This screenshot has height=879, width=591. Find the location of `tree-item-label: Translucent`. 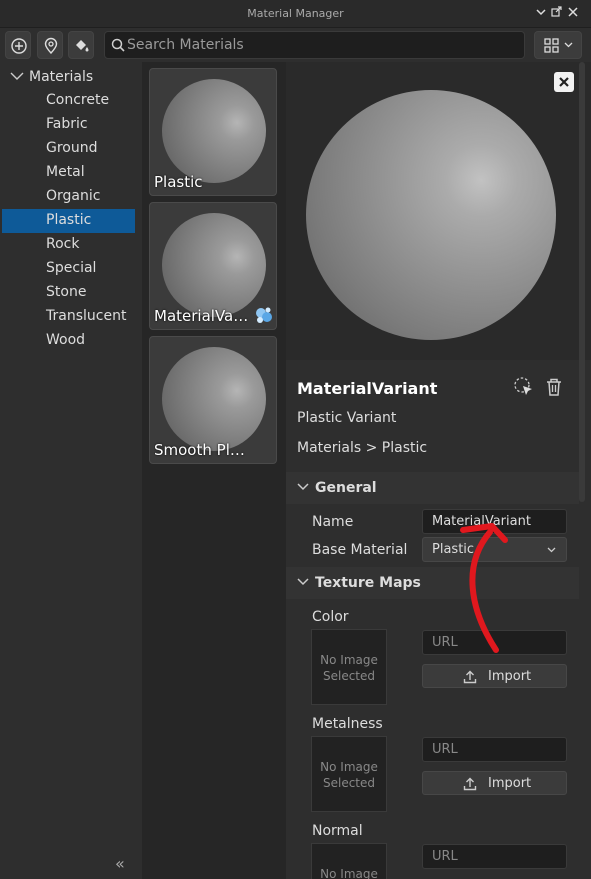

tree-item-label: Translucent is located at coordinates (86, 316).